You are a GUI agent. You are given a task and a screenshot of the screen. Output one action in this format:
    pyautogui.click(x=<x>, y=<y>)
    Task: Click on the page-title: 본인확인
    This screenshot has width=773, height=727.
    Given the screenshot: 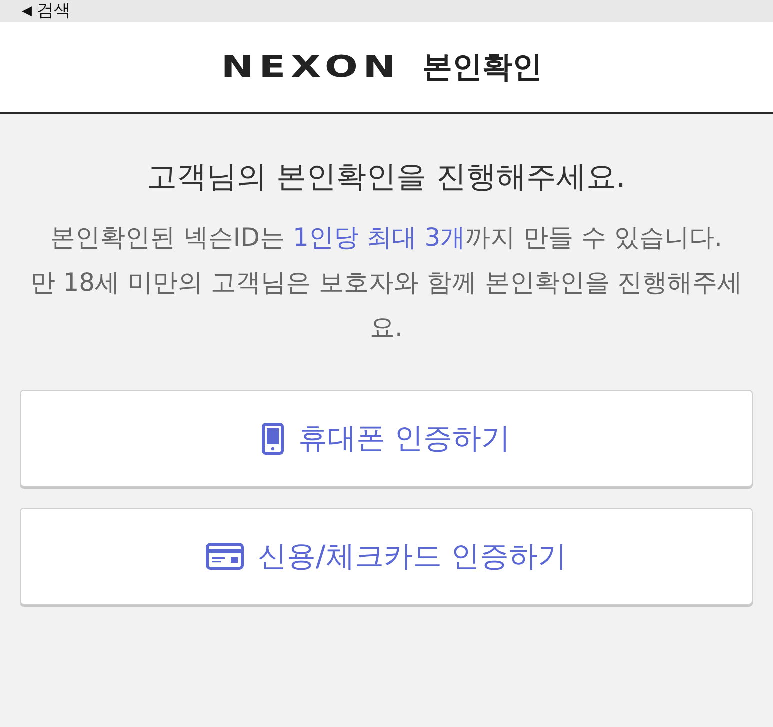 What is the action you would take?
    pyautogui.click(x=482, y=67)
    